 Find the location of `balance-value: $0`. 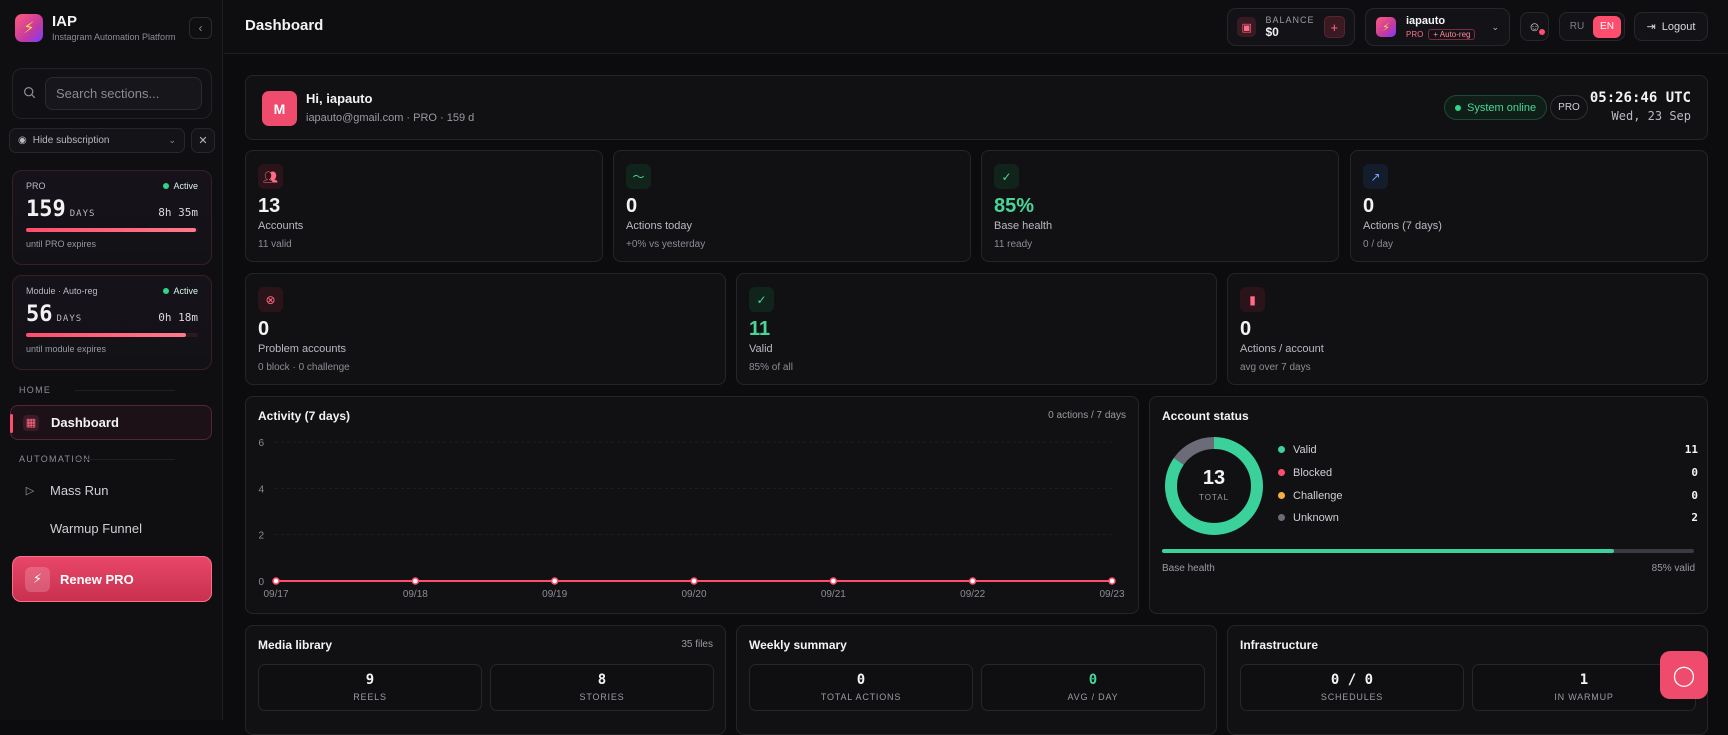

balance-value: $0 is located at coordinates (1272, 32).